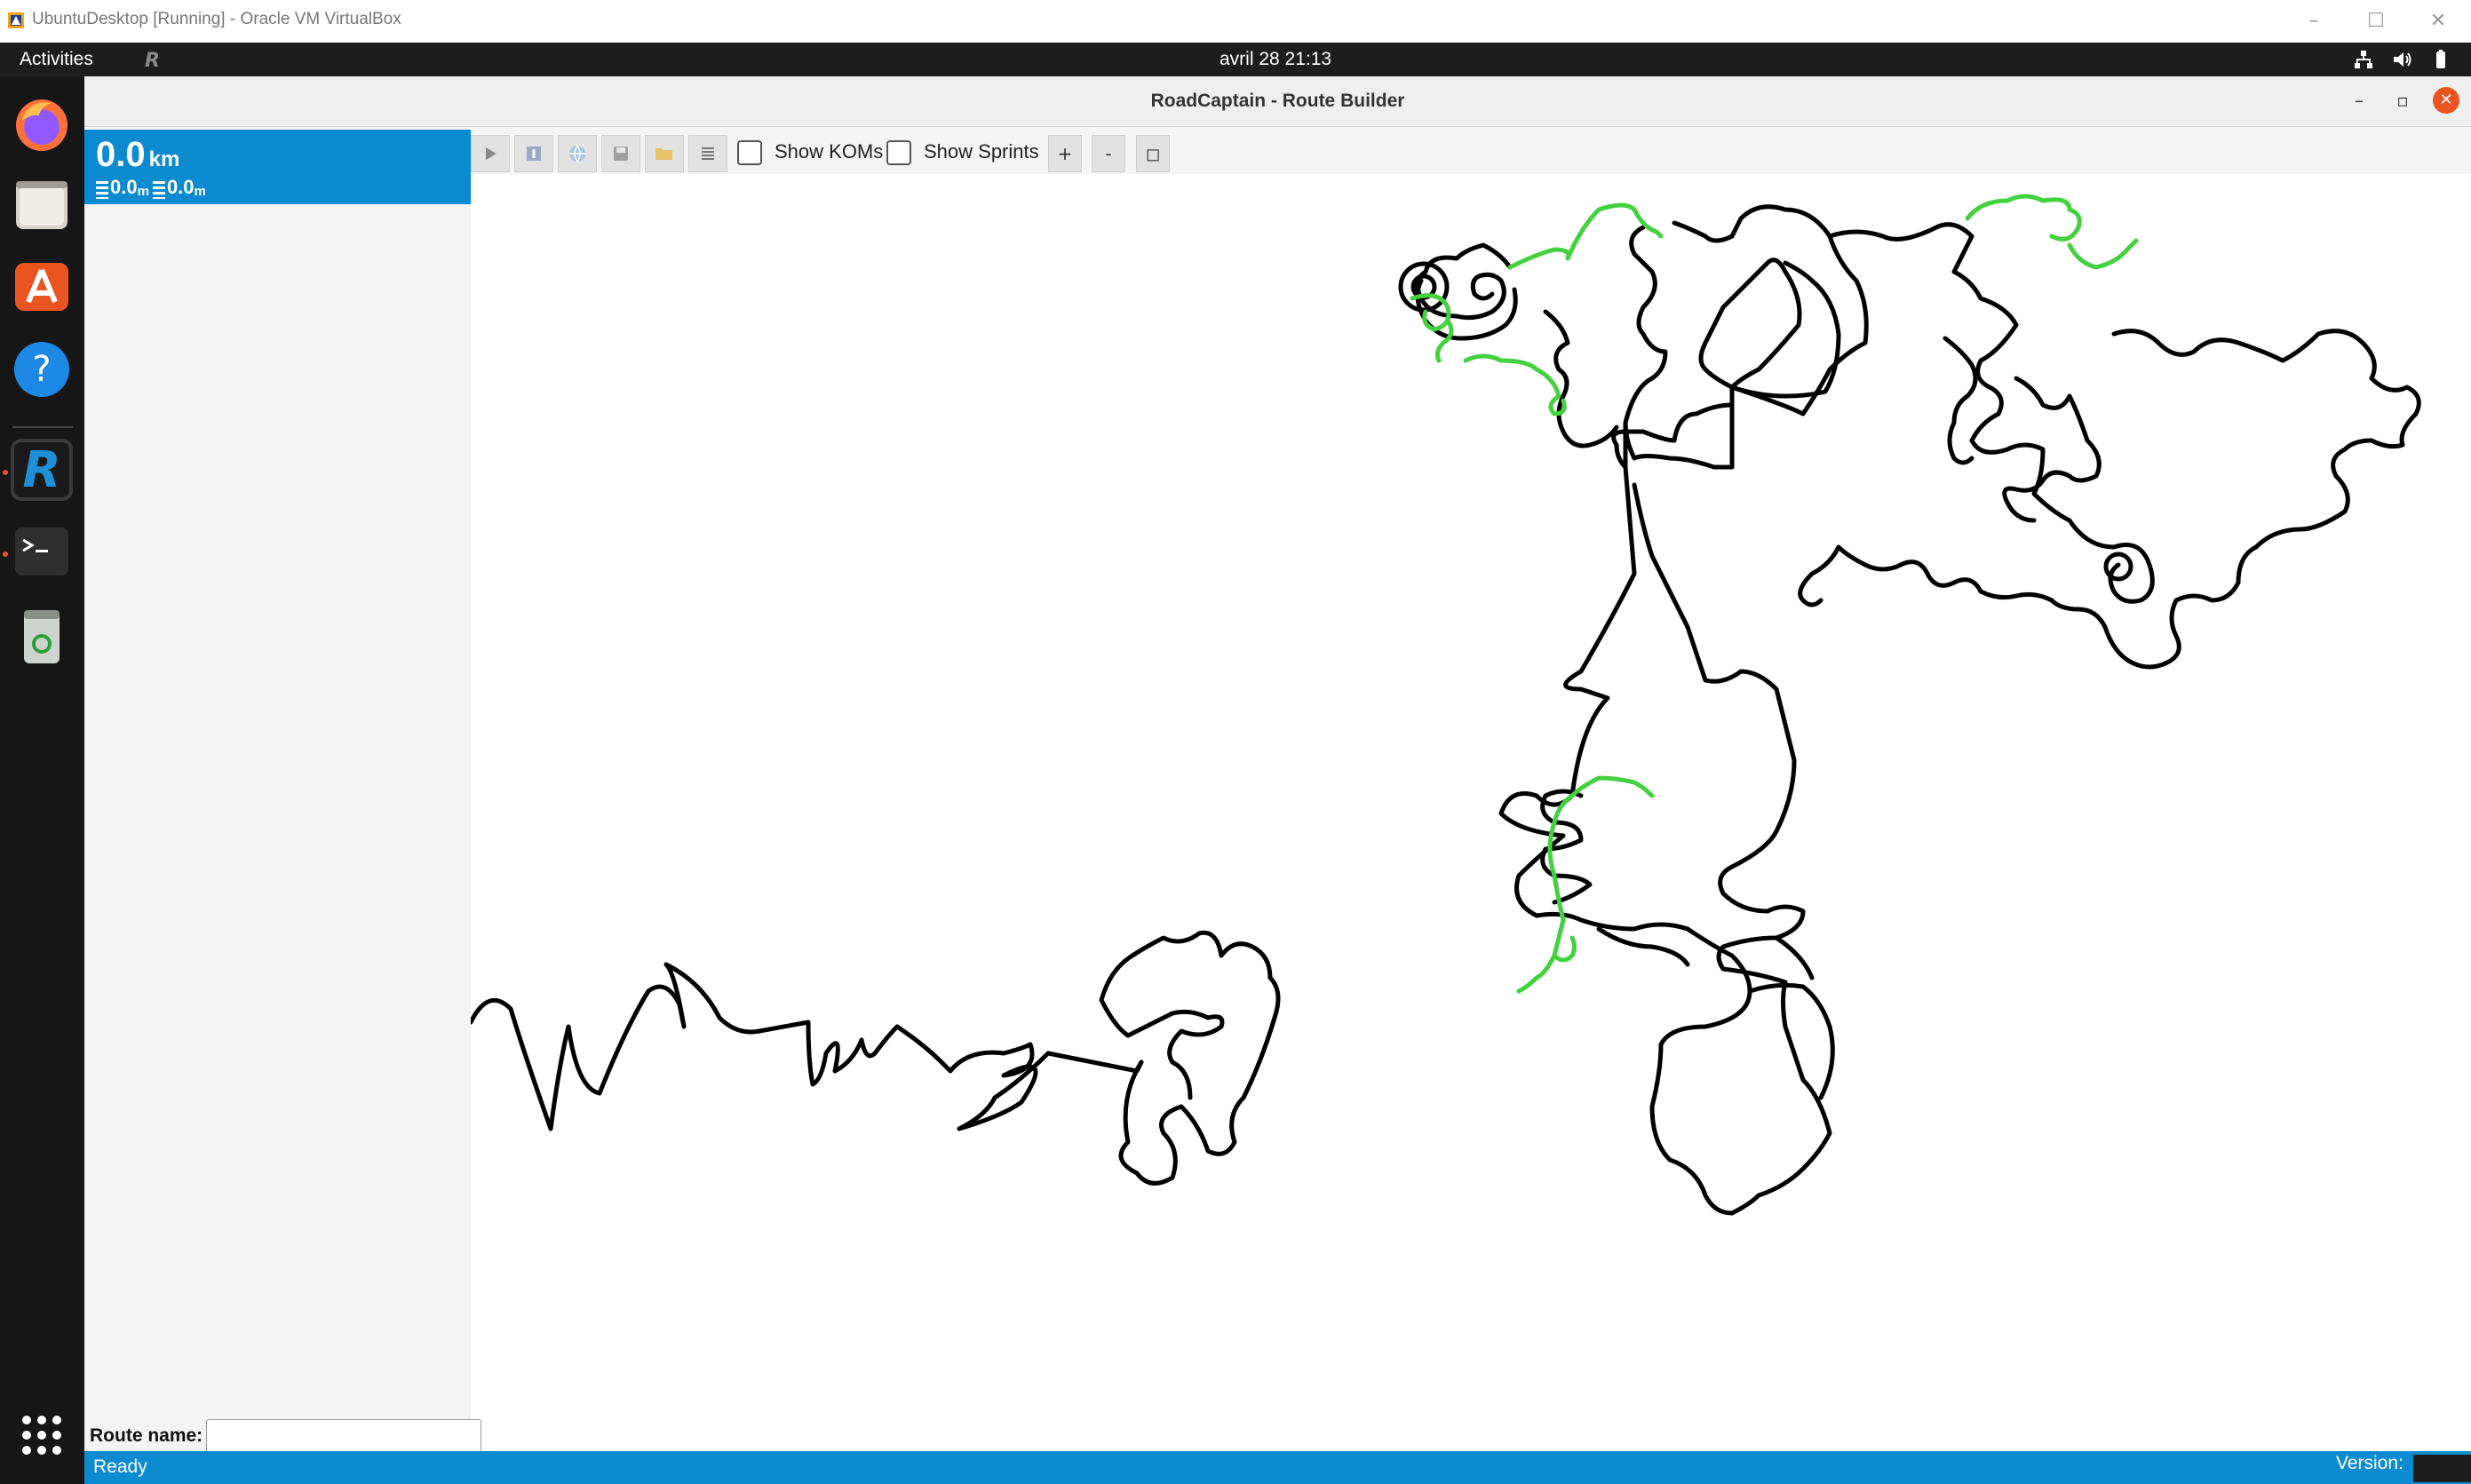 This screenshot has width=2471, height=1484. Describe the element at coordinates (200, 191) in the screenshot. I see `descent-unit: m` at that location.